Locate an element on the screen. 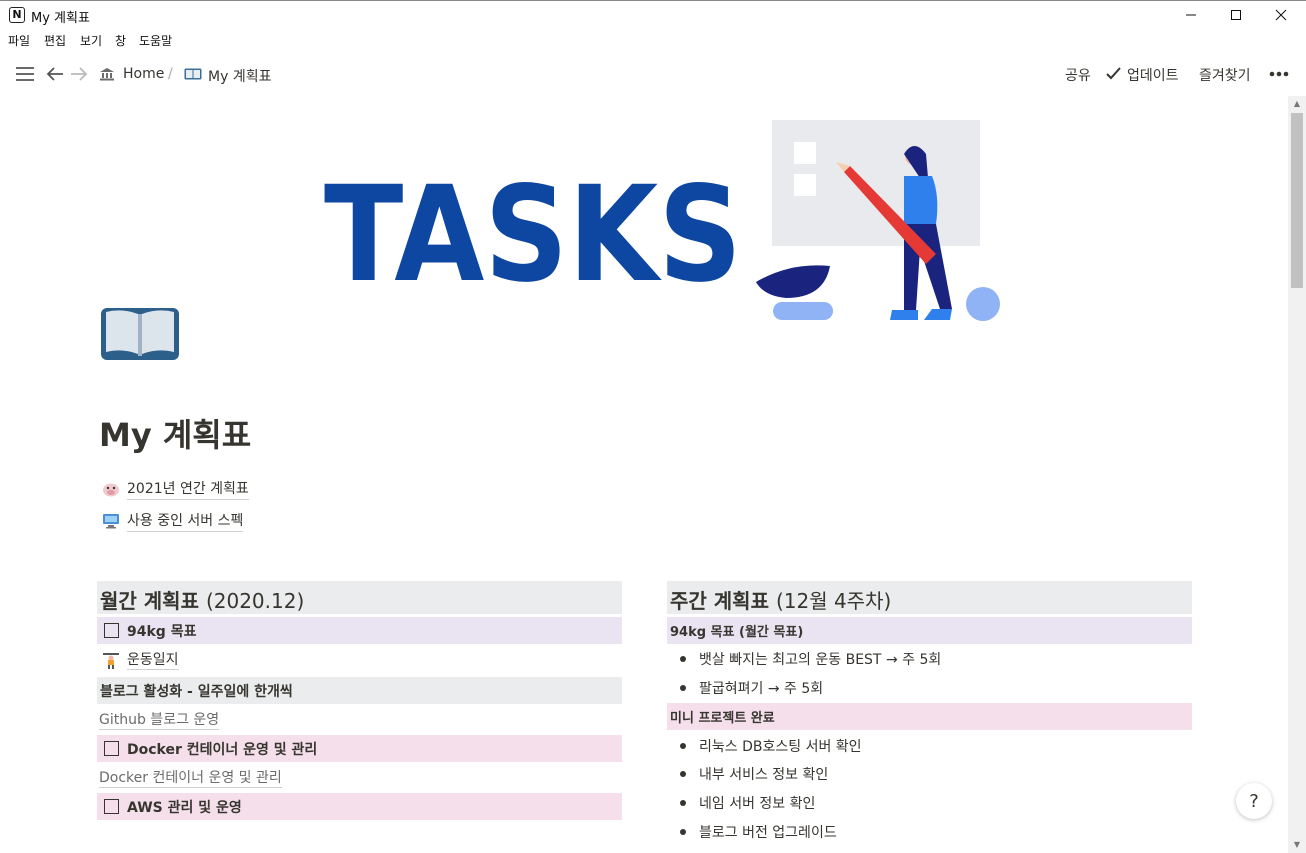 This screenshot has height=853, width=1306. todo-weight: 94kg 목표 is located at coordinates (359, 630).